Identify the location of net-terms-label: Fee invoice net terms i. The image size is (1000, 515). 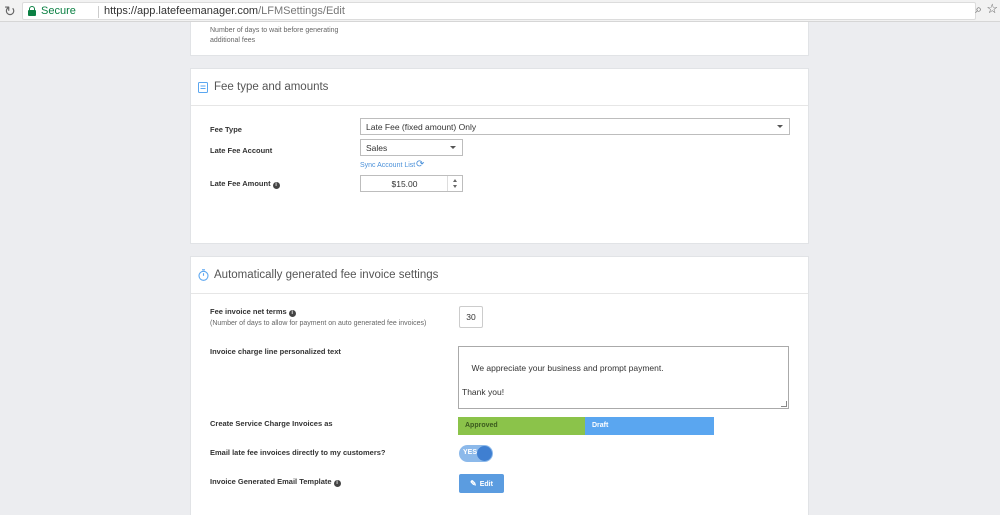
(253, 312).